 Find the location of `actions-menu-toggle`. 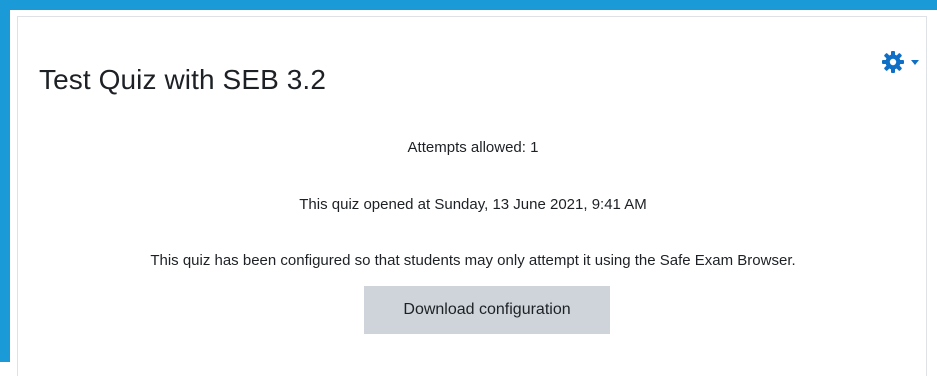

actions-menu-toggle is located at coordinates (900, 62).